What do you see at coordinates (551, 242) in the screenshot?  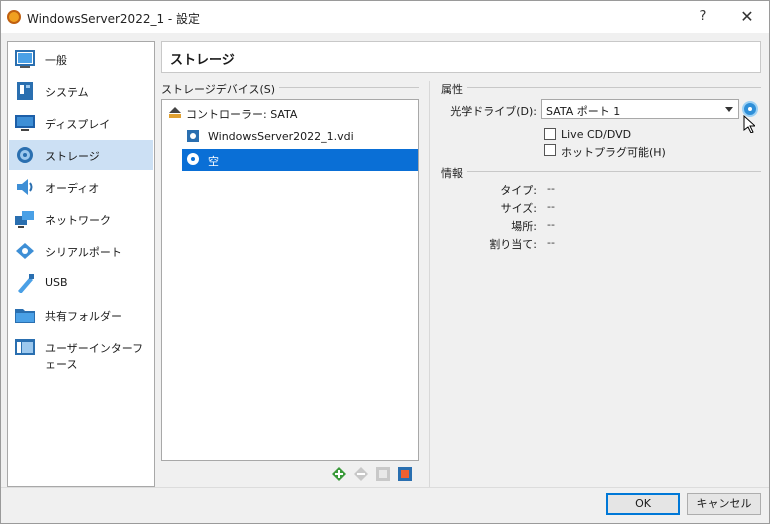 I see `info-attached-value: --` at bounding box center [551, 242].